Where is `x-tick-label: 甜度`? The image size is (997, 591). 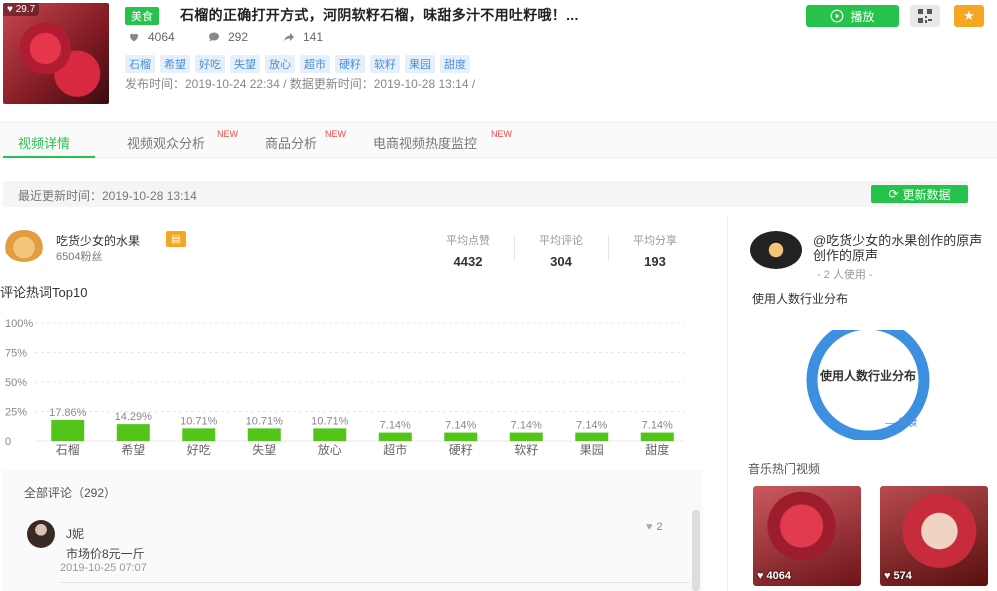
x-tick-label: 甜度 is located at coordinates (657, 449).